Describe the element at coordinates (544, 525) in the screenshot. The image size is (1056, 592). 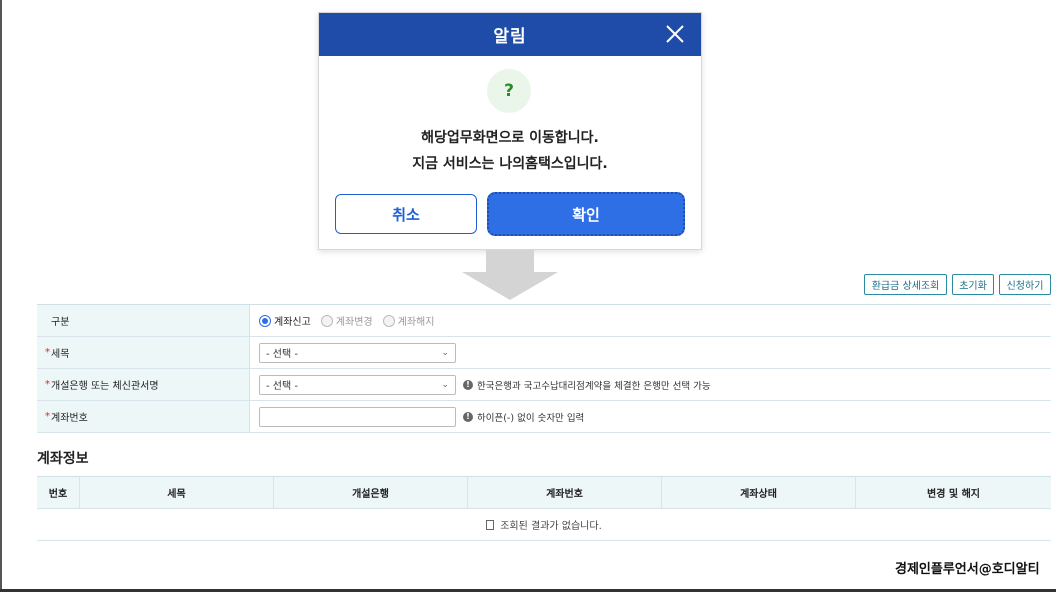
I see `empty-row: 조회된 결과가 없습니다.` at that location.